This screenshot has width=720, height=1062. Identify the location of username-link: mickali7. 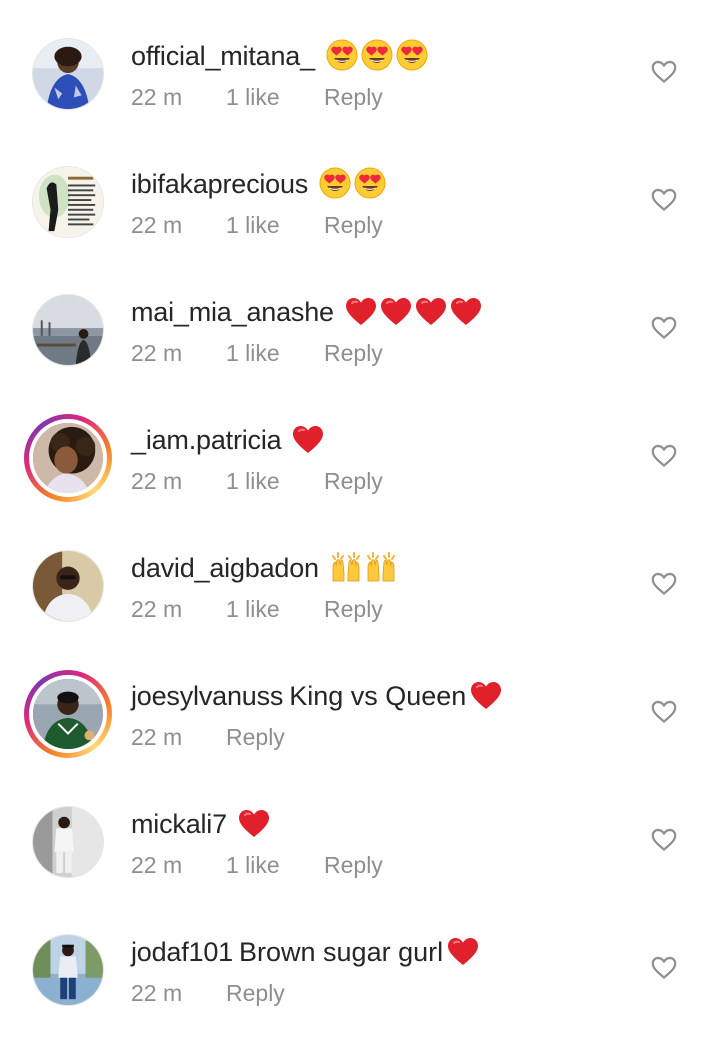
(179, 824).